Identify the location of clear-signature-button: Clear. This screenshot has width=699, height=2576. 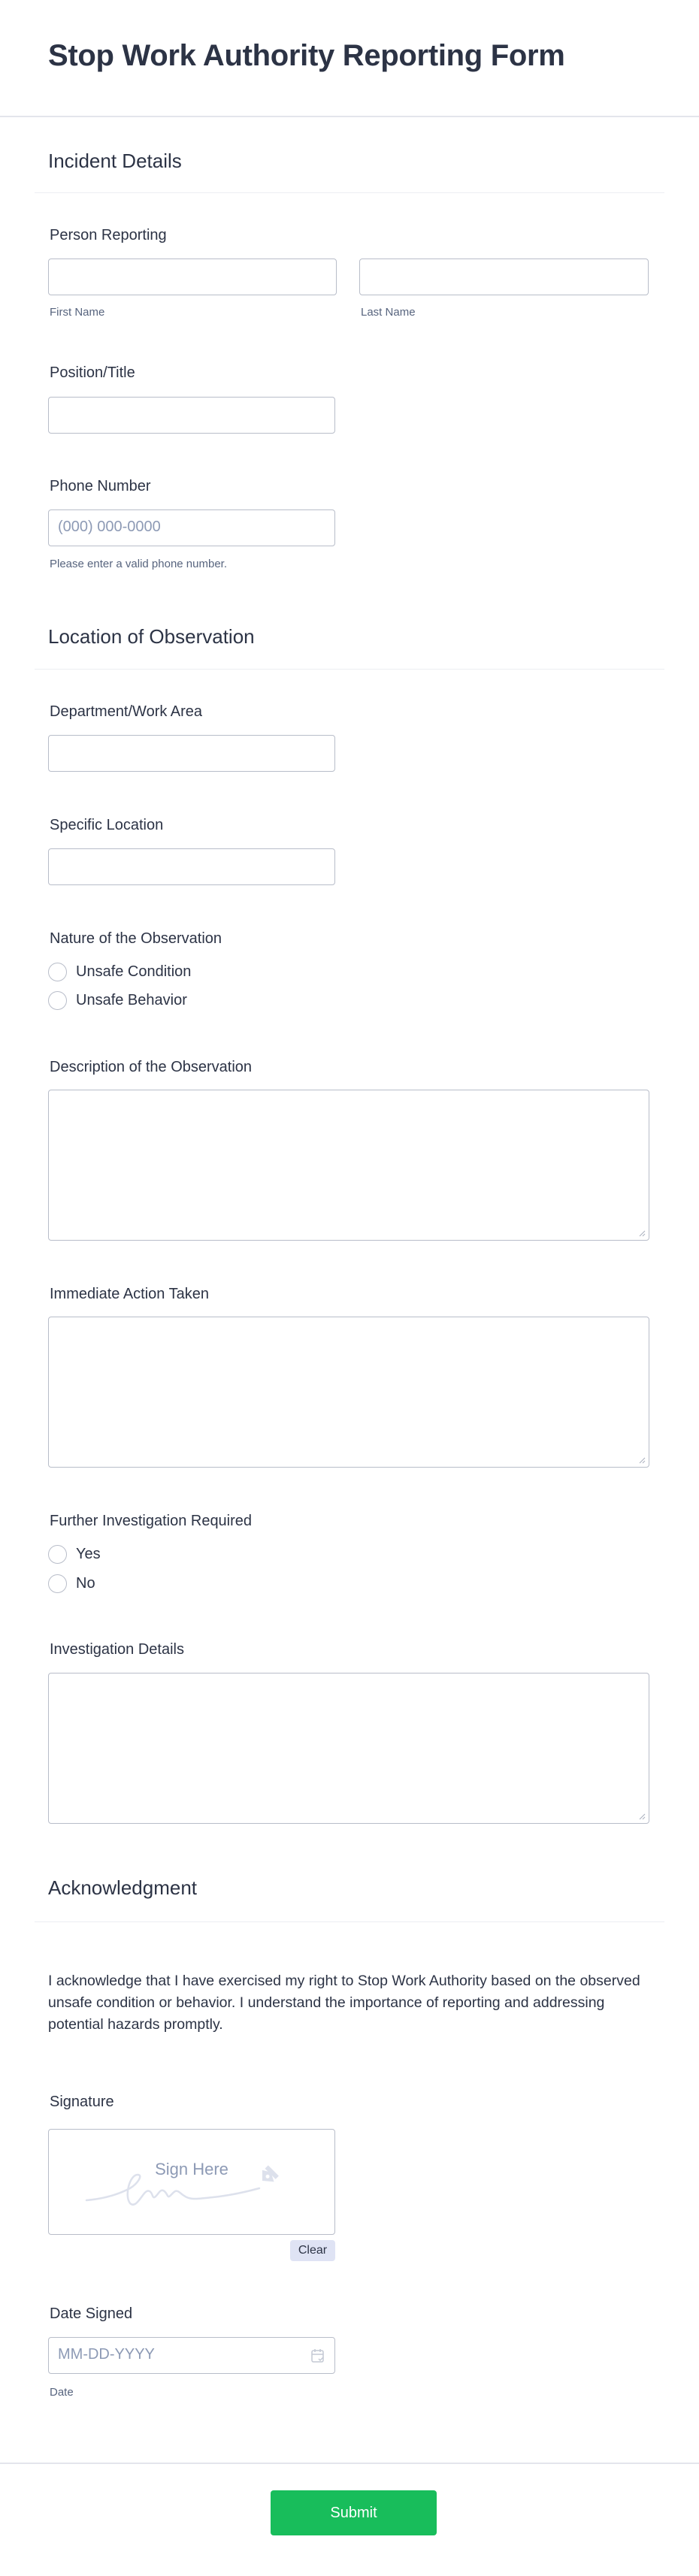
(312, 2251).